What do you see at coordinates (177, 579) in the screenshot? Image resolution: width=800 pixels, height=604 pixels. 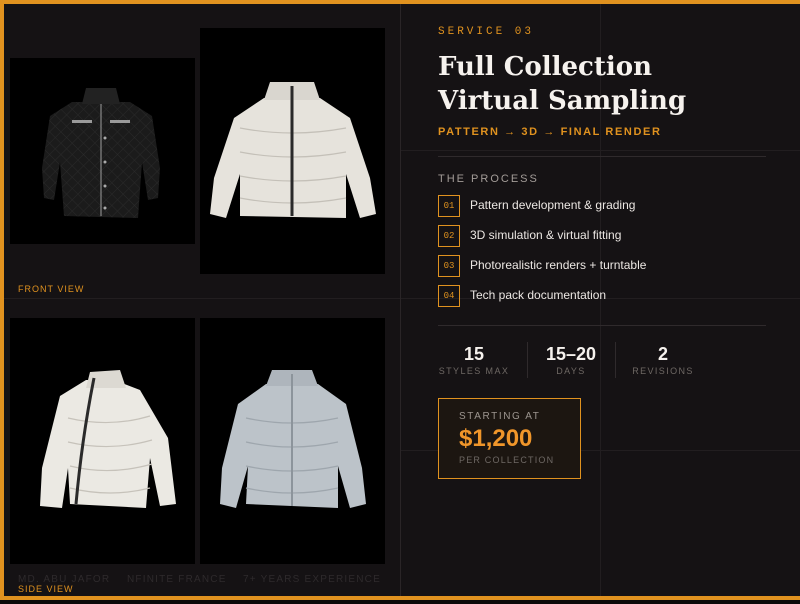 I see `brand-name: NFINITE FRANCE` at bounding box center [177, 579].